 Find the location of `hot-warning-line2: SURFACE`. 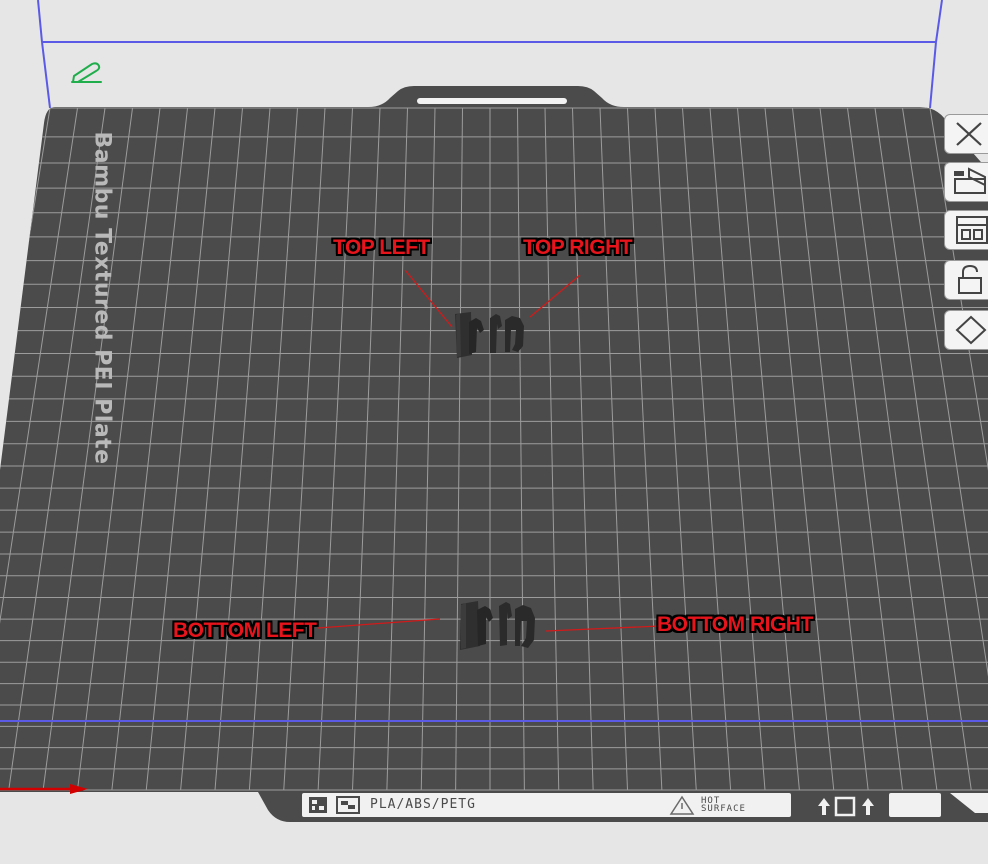

hot-warning-line2: SURFACE is located at coordinates (723, 809).